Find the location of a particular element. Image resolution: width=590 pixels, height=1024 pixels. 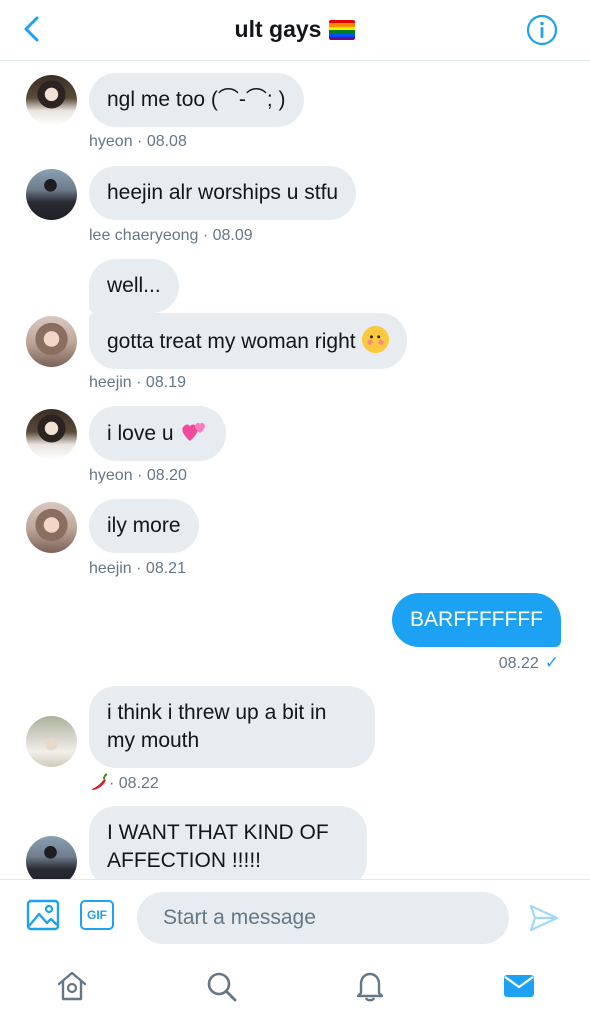

bell-icon is located at coordinates (370, 986).